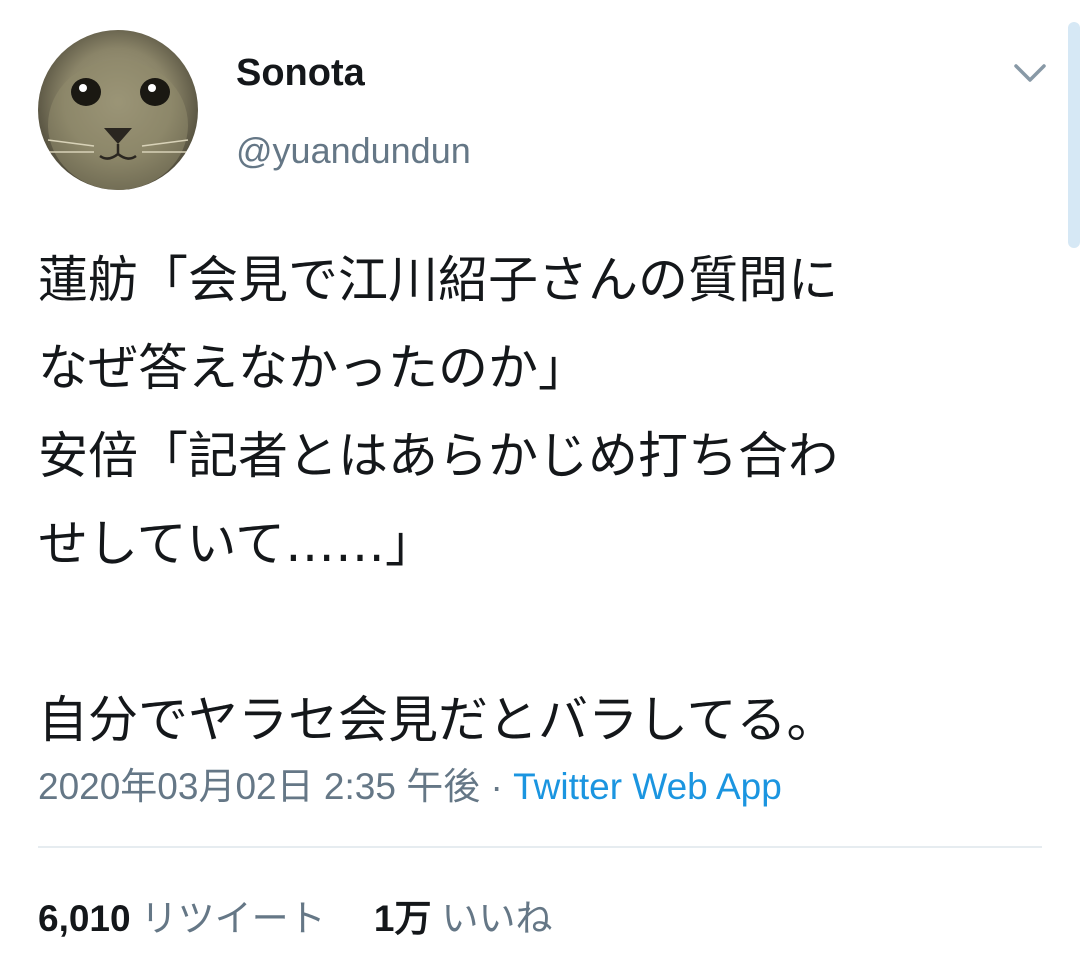  I want to click on chevron-down-icon, so click(1030, 73).